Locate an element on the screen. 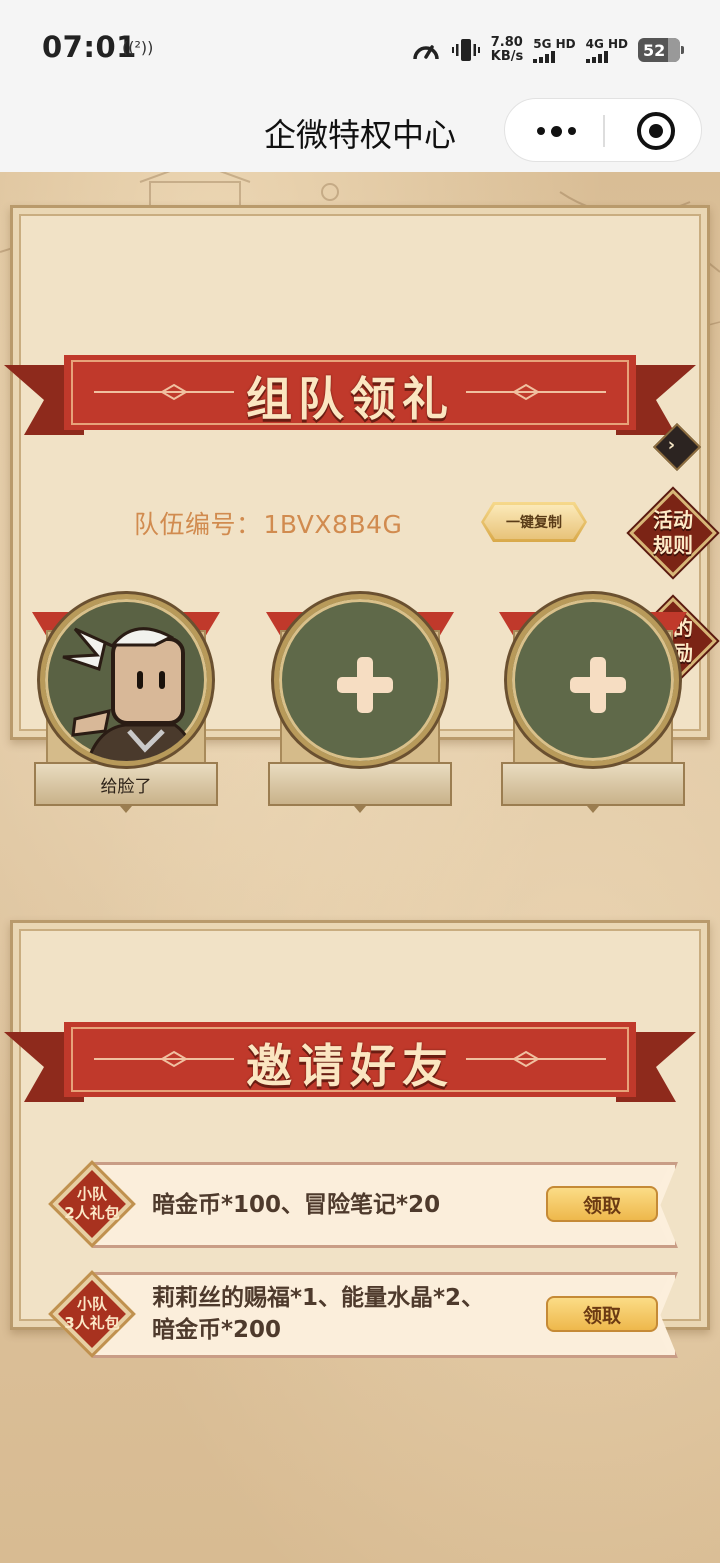 The width and height of the screenshot is (720, 1563). reward-desc-line-1: 莉莉丝的赐福*1、能量水晶*2、 is located at coordinates (318, 1298).